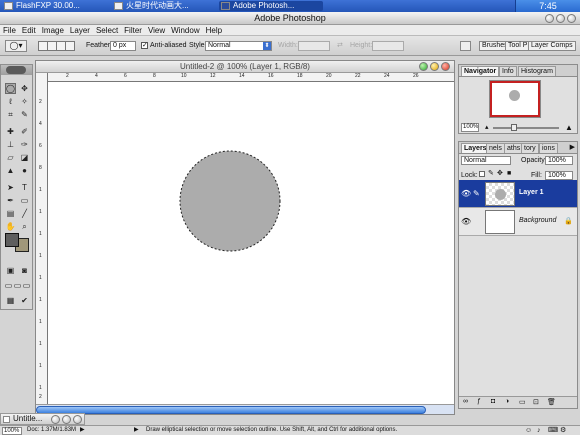  What do you see at coordinates (24, 88) in the screenshot?
I see `move-tool-icon: ✥` at bounding box center [24, 88].